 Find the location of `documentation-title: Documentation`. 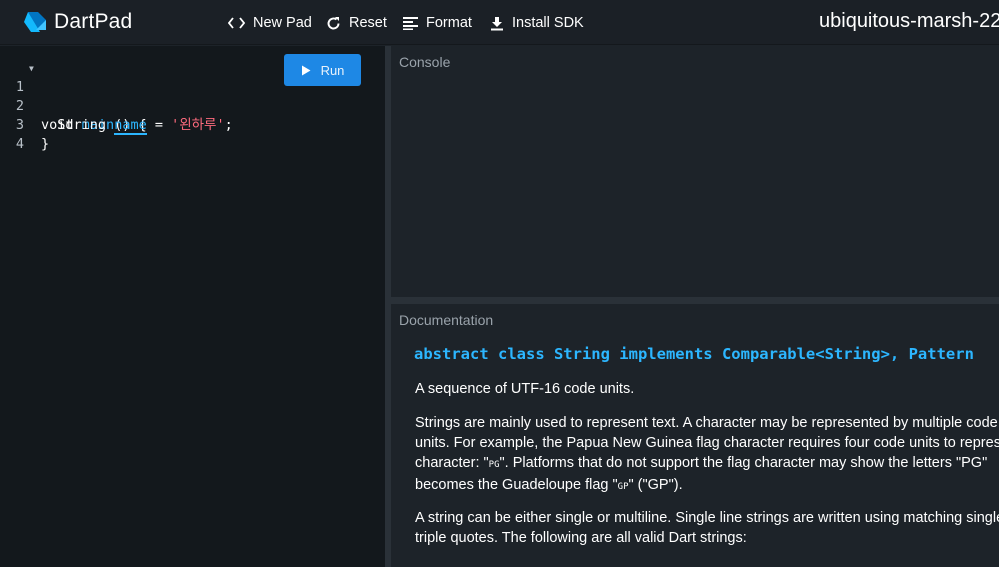

documentation-title: Documentation is located at coordinates (446, 320).